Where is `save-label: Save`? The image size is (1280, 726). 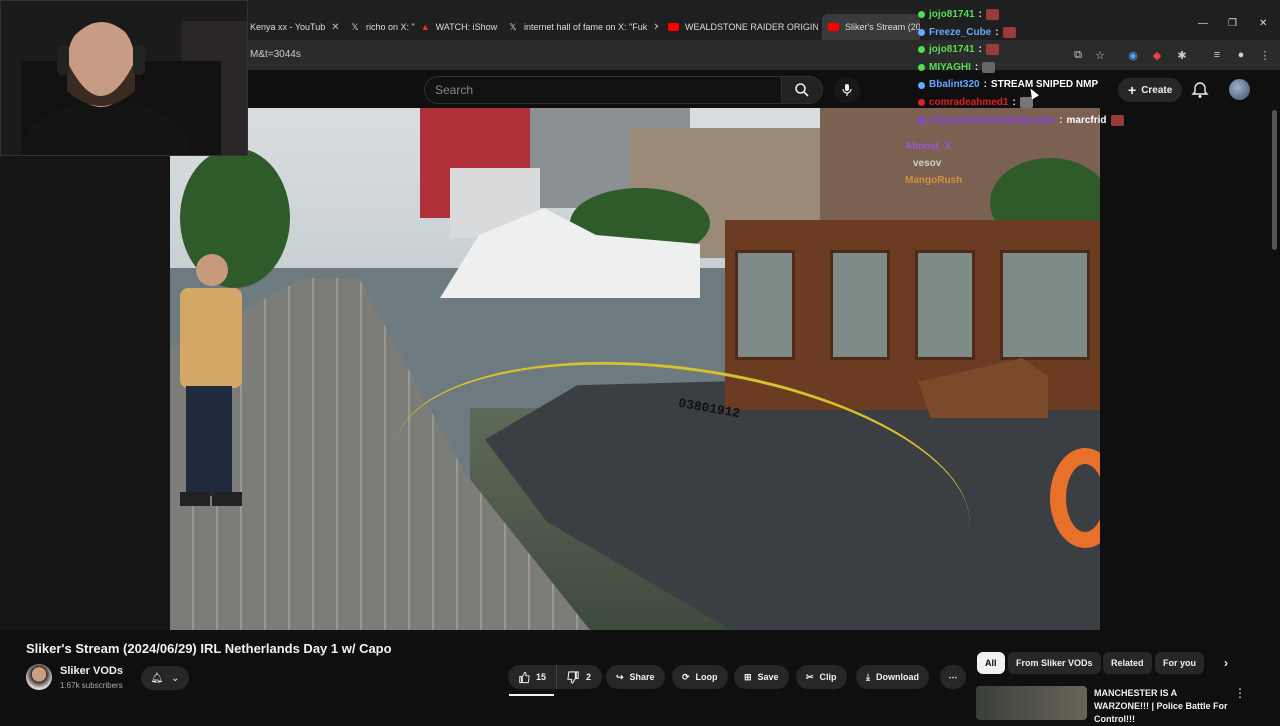
save-label: Save is located at coordinates (768, 677).